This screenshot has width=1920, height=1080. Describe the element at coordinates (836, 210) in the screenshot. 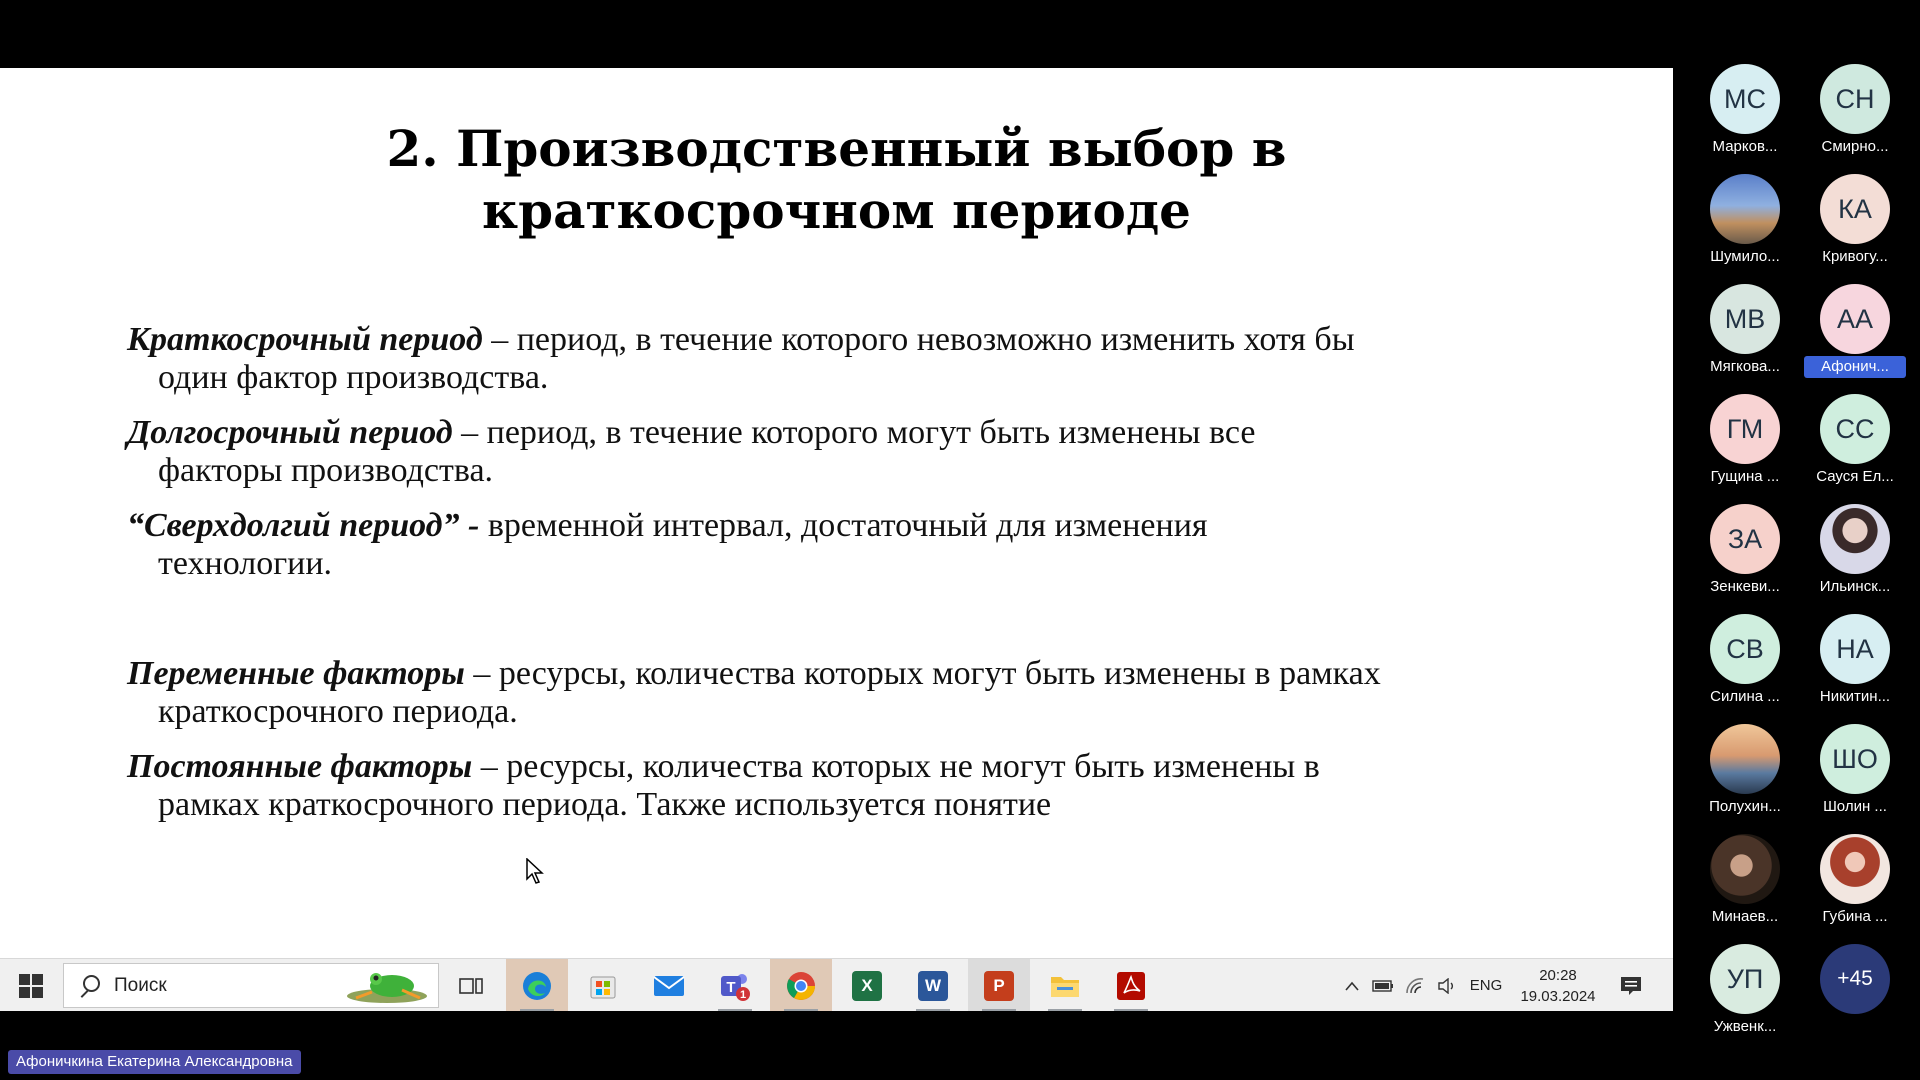

I see `slide-title-line2: краткосрочном периоде` at that location.